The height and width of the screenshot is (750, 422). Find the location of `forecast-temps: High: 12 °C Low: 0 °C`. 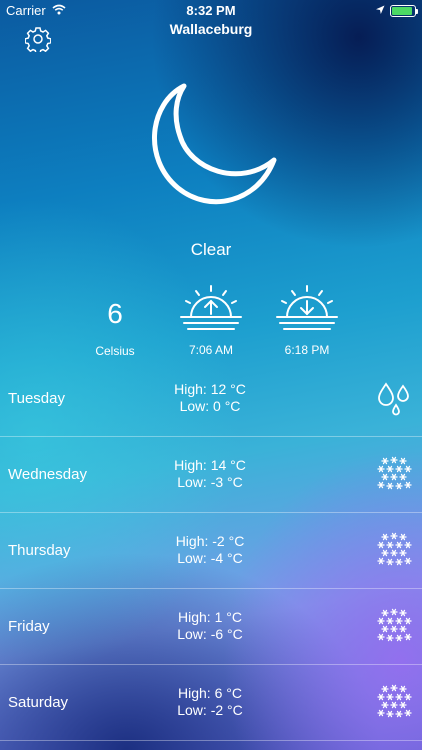

forecast-temps: High: 12 °C Low: 0 °C is located at coordinates (210, 398).